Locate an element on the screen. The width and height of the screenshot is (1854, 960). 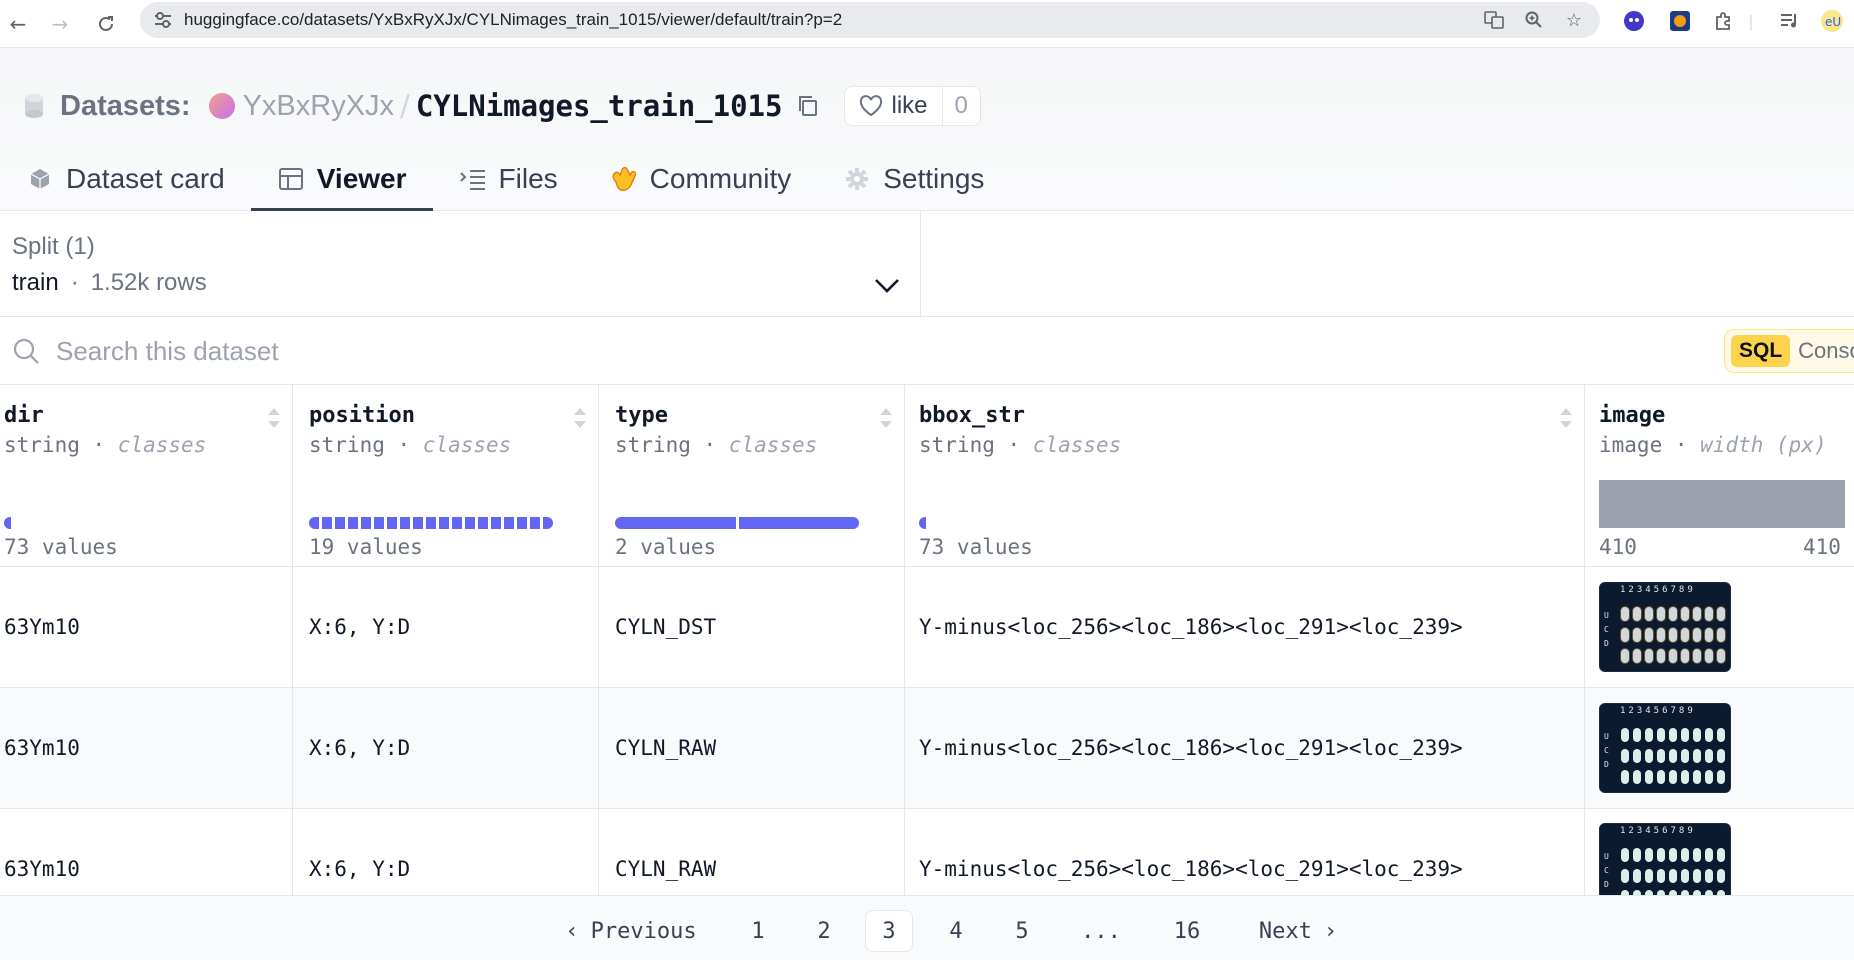
next-page-button: Next › is located at coordinates (1298, 931).